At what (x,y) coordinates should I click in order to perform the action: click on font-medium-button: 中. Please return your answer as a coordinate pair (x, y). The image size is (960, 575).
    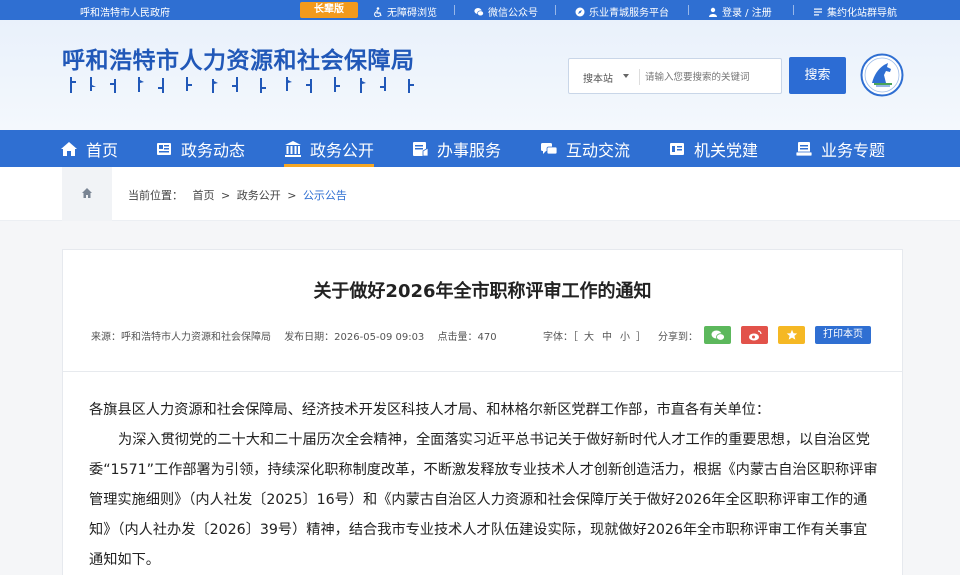
    Looking at the image, I should click on (607, 335).